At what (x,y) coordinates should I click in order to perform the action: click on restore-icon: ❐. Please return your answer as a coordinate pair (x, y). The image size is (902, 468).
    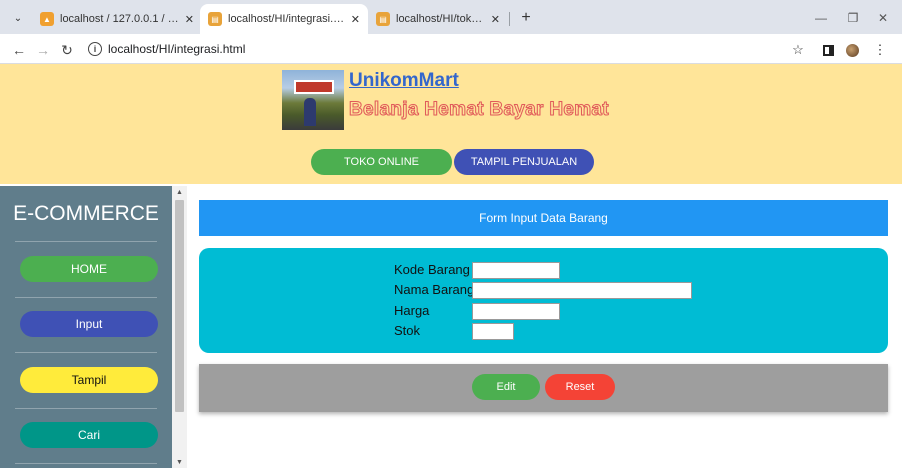
    Looking at the image, I should click on (853, 18).